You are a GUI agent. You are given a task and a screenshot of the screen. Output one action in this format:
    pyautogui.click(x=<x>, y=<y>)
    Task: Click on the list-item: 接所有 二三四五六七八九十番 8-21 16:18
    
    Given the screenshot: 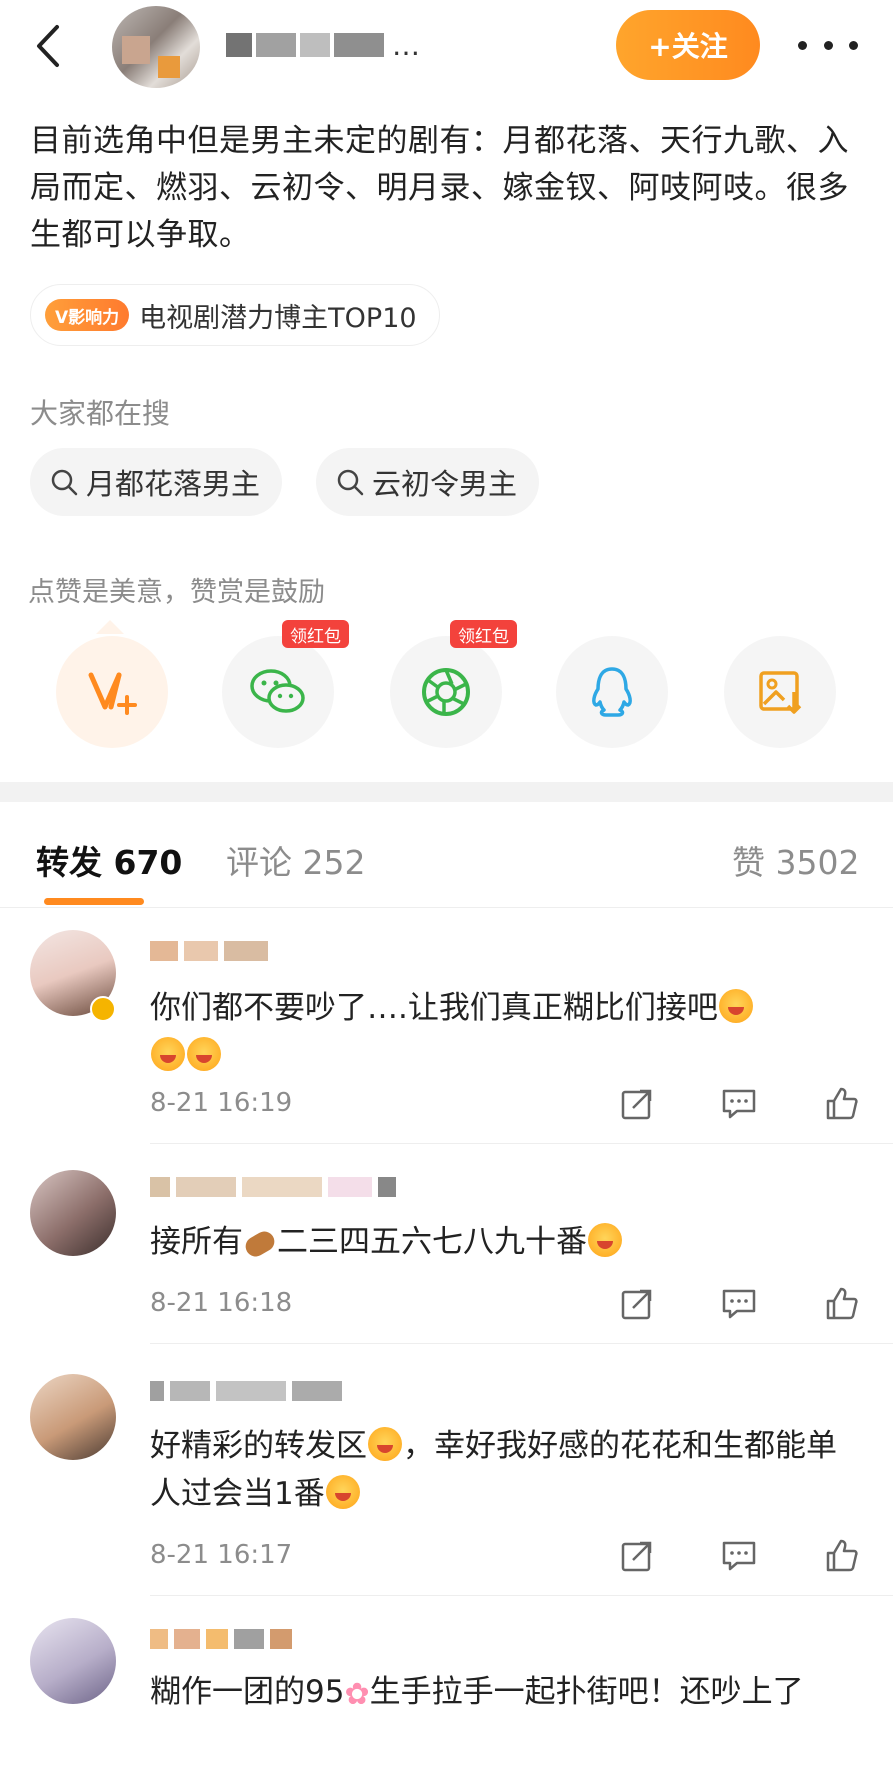 What is the action you would take?
    pyautogui.click(x=446, y=1244)
    